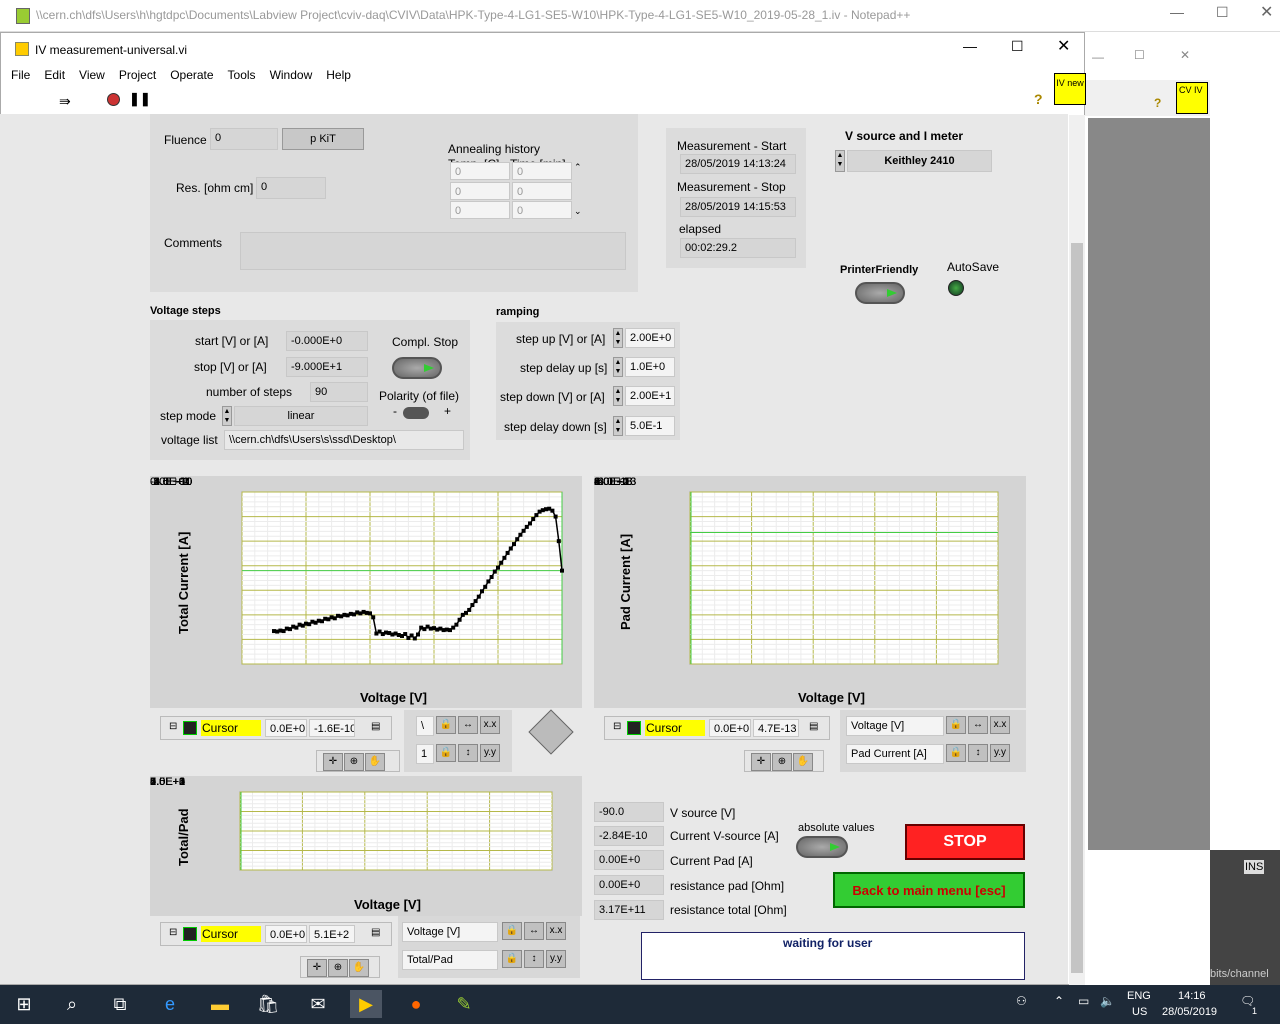 This screenshot has height=1024, width=1280. Describe the element at coordinates (840, 161) in the screenshot. I see `instrument-spin: ▲ ▼` at that location.